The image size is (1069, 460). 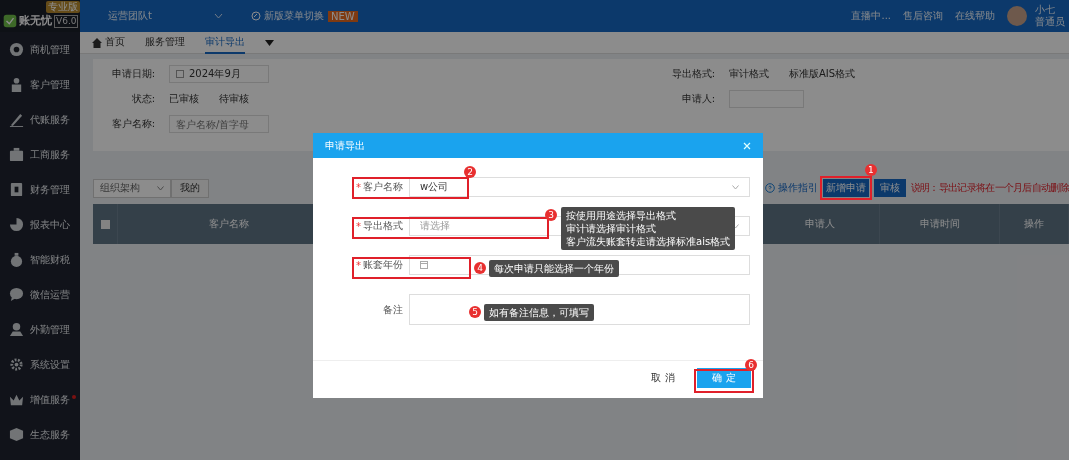 What do you see at coordinates (35, 20) in the screenshot?
I see `logo-text: 账无忧` at bounding box center [35, 20].